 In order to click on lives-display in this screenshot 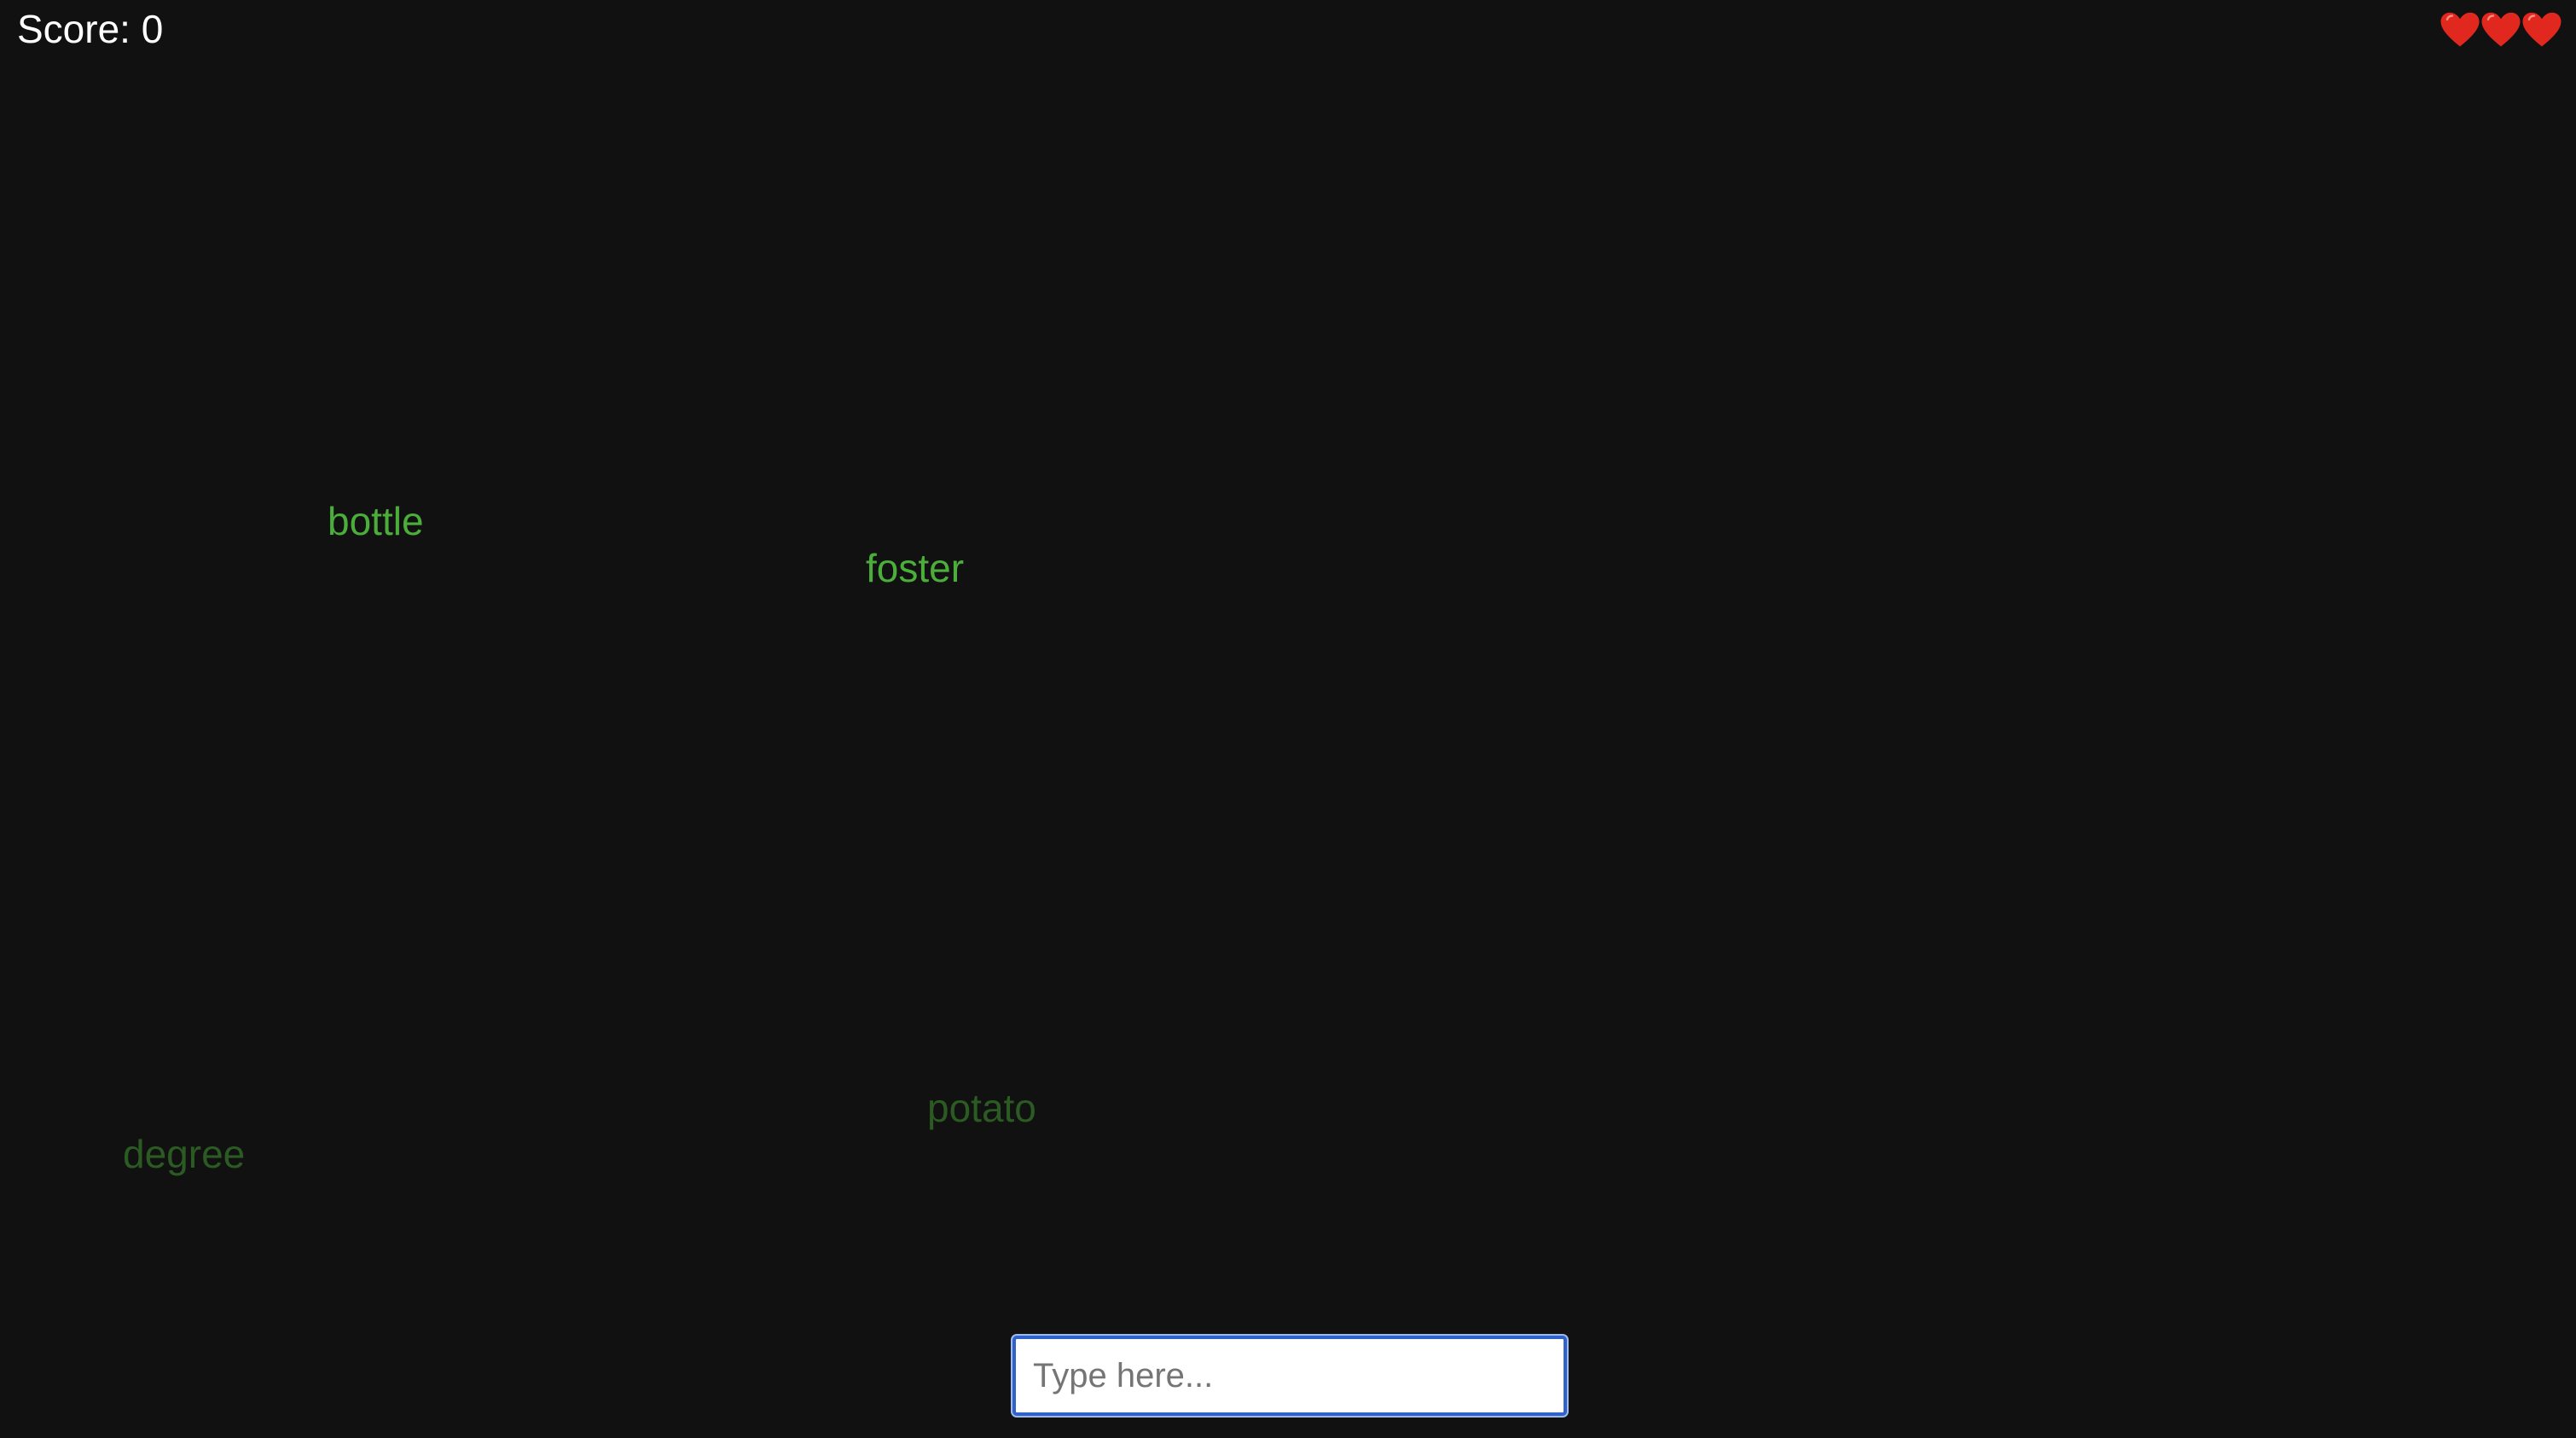, I will do `click(2501, 30)`.